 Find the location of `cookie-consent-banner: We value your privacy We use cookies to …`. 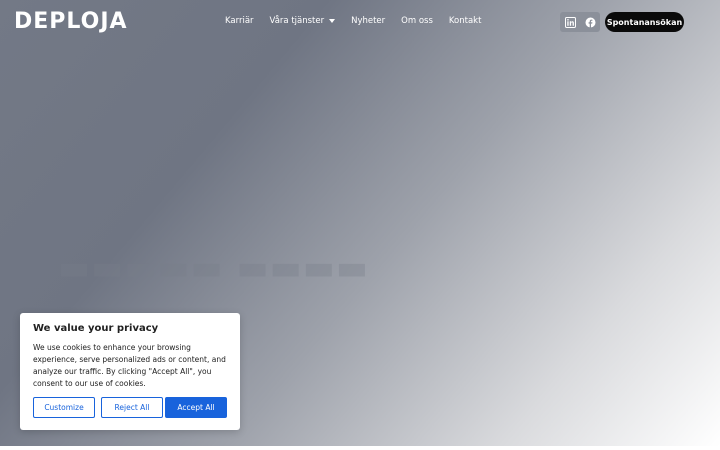

cookie-consent-banner: We value your privacy We use cookies to … is located at coordinates (130, 371).